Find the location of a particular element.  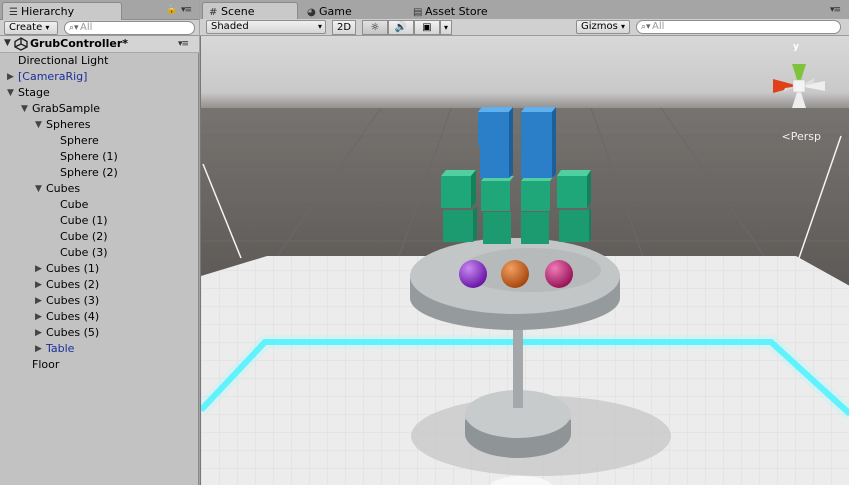

tab-game-label: Game is located at coordinates (335, 11).